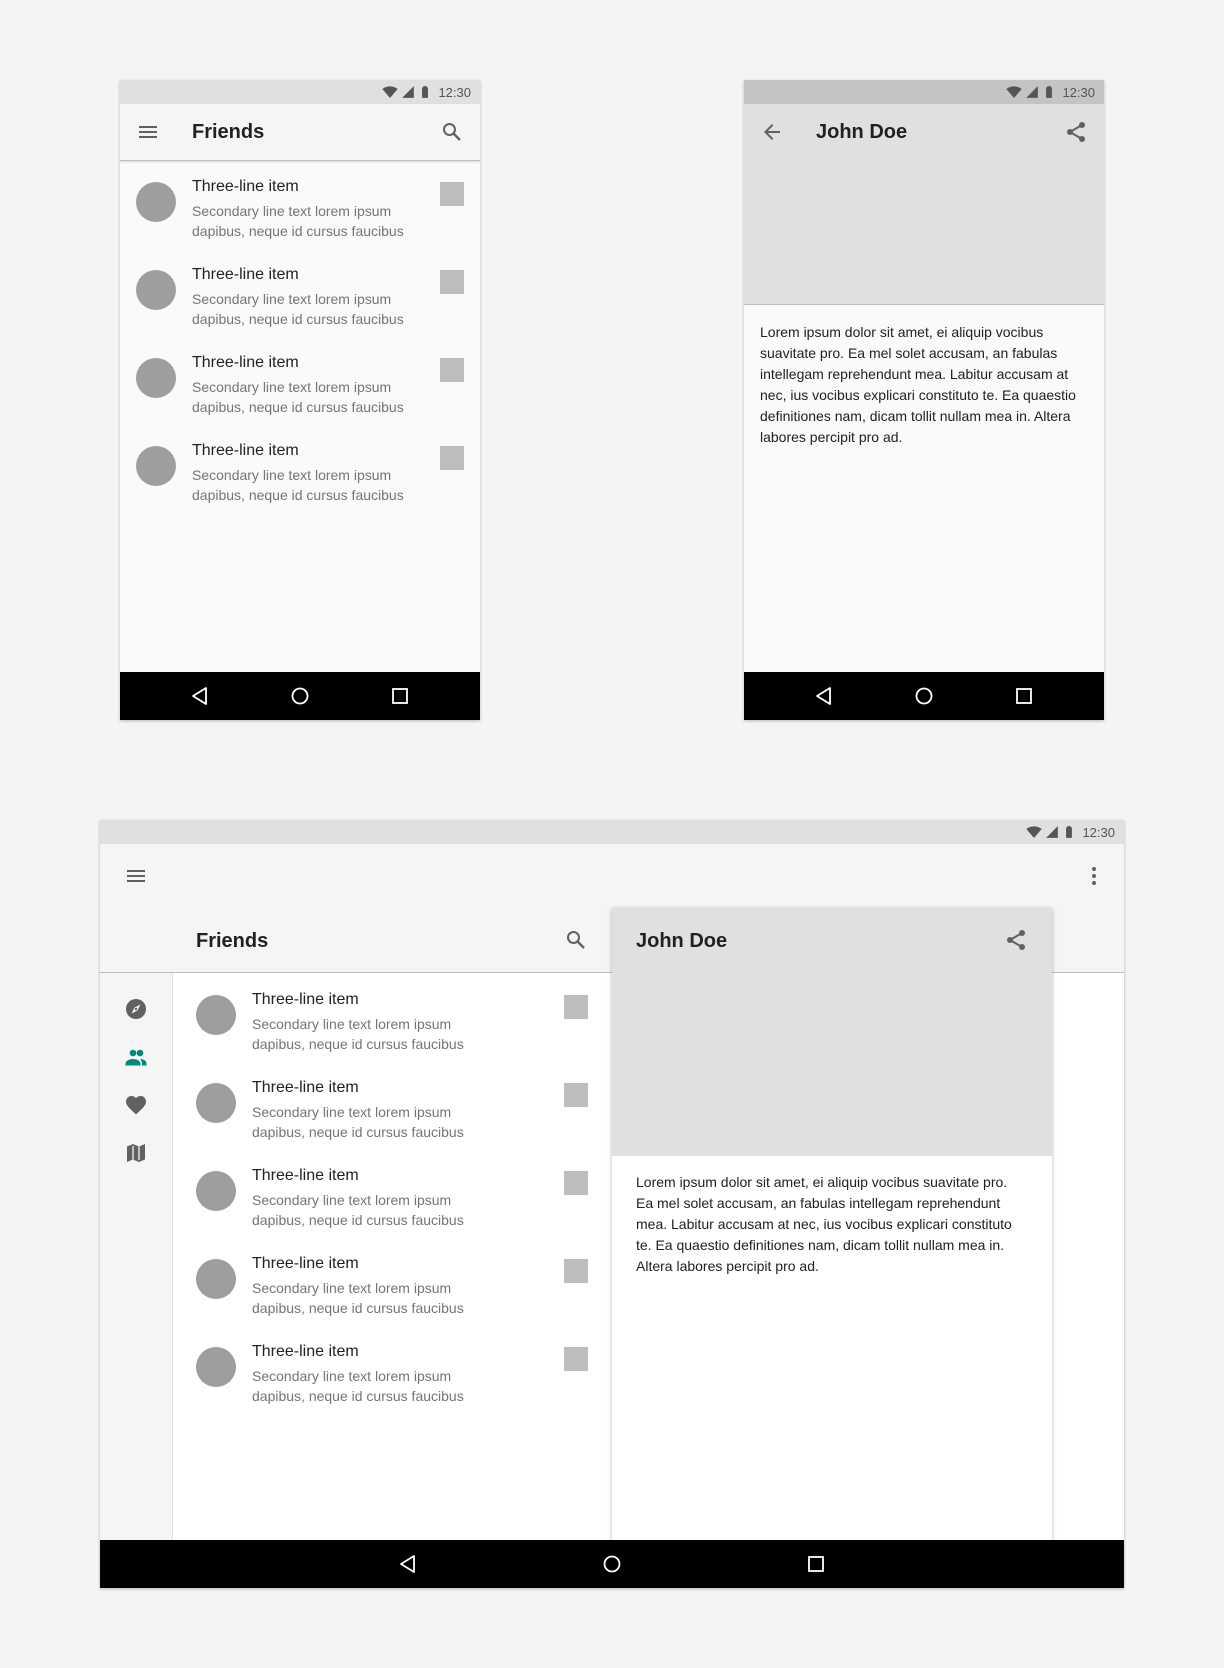  What do you see at coordinates (1094, 876) in the screenshot?
I see `more-vert-icon` at bounding box center [1094, 876].